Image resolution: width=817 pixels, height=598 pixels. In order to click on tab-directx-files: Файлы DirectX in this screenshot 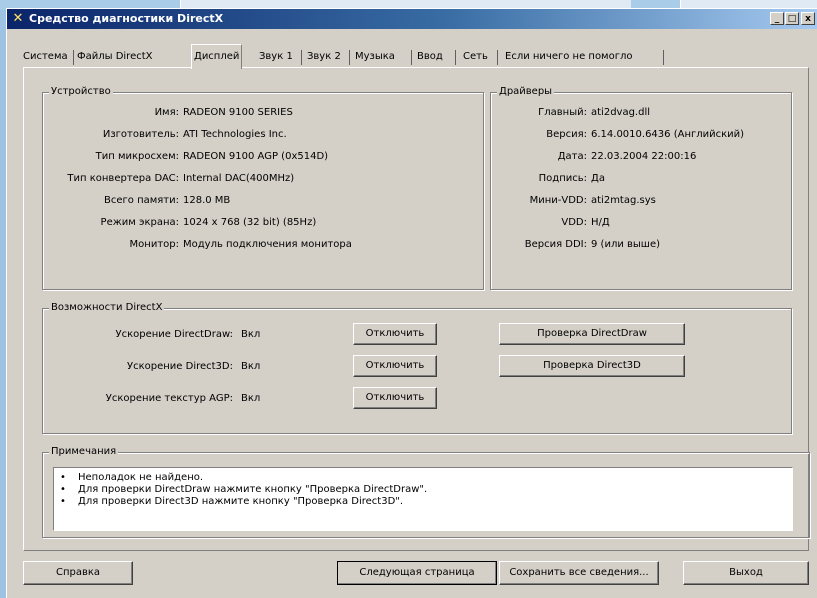, I will do `click(115, 57)`.